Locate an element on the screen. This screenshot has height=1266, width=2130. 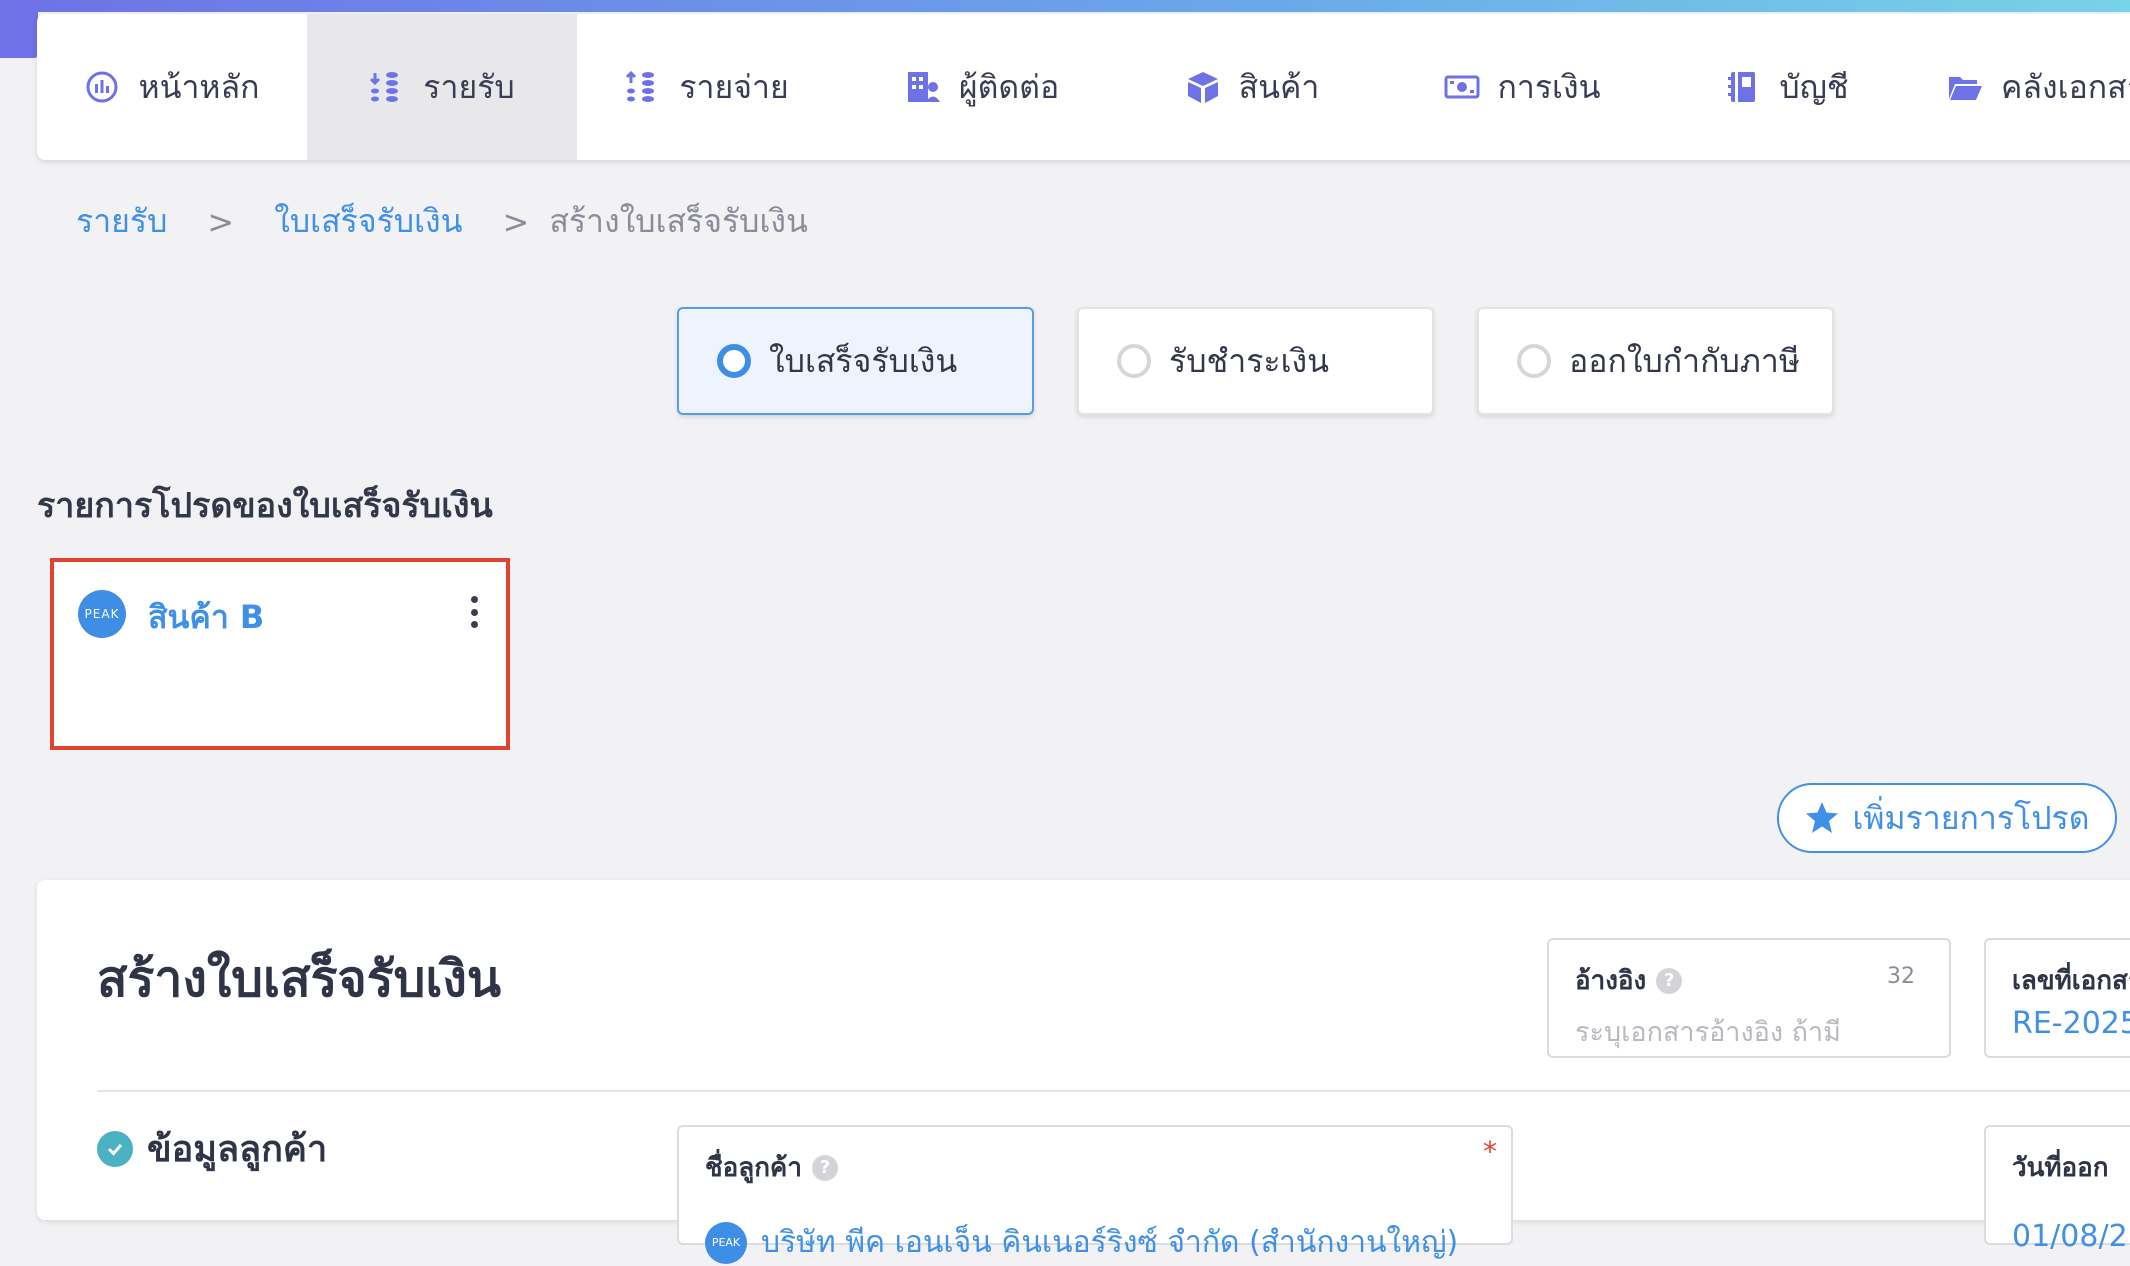
favorite-card: PEAK สินค้า B is located at coordinates (280, 654).